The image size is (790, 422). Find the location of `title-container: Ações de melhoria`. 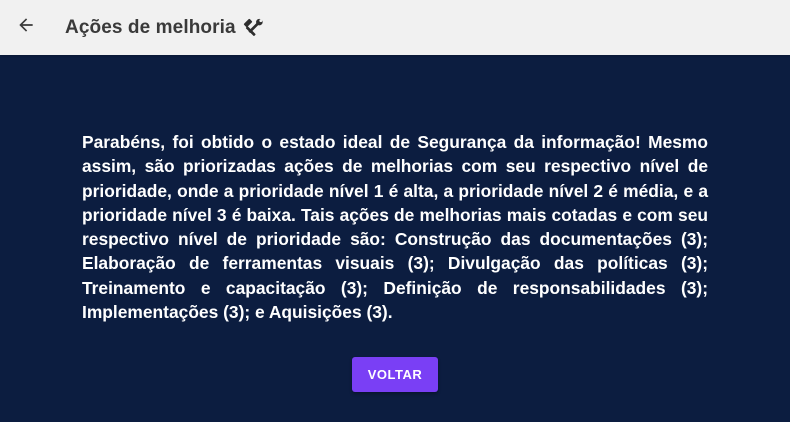

title-container: Ações de melhoria is located at coordinates (164, 28).